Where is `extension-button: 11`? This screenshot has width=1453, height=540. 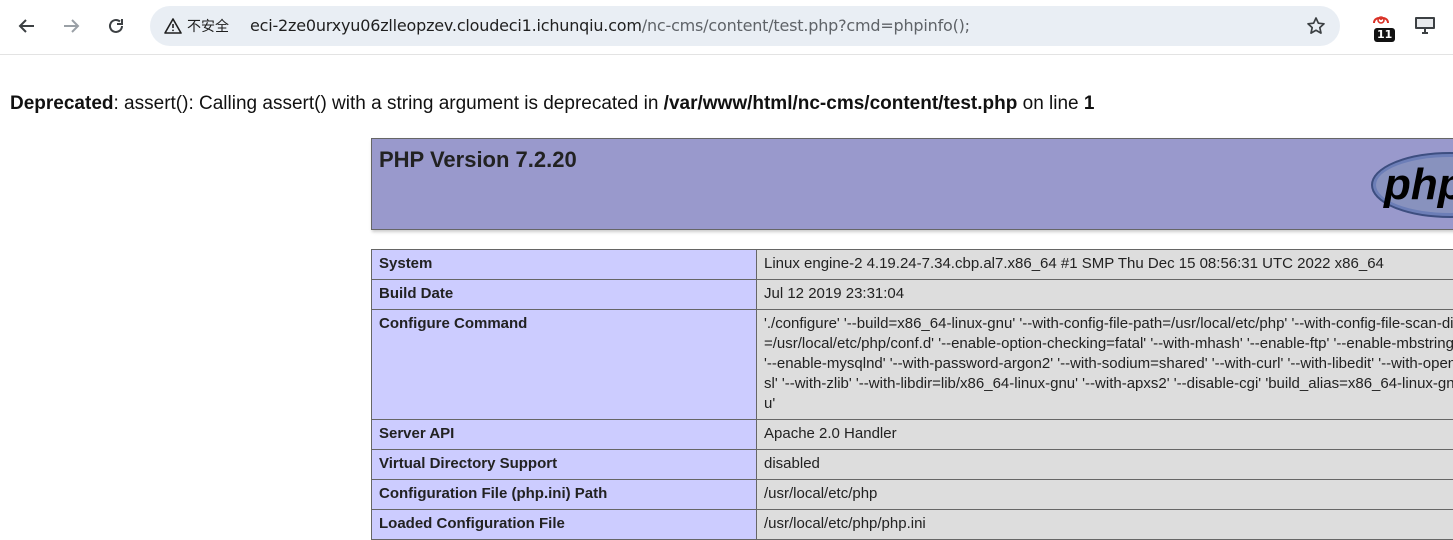
extension-button: 11 is located at coordinates (1383, 27).